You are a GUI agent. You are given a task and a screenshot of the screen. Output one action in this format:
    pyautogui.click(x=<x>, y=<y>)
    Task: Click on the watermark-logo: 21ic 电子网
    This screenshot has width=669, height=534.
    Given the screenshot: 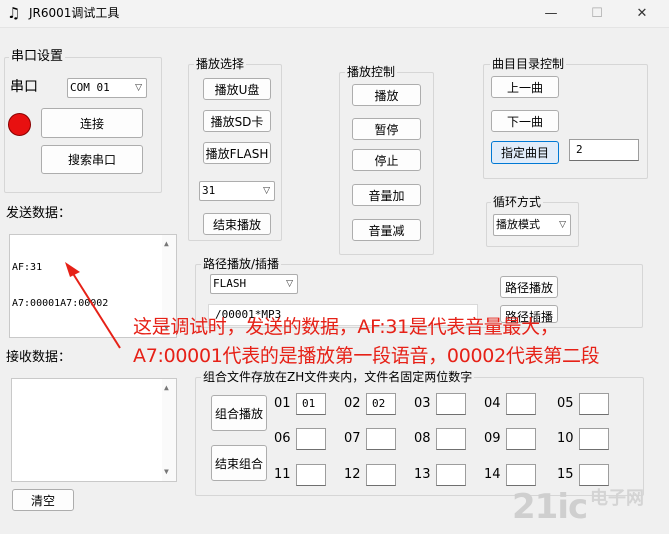 What is the action you would take?
    pyautogui.click(x=587, y=508)
    